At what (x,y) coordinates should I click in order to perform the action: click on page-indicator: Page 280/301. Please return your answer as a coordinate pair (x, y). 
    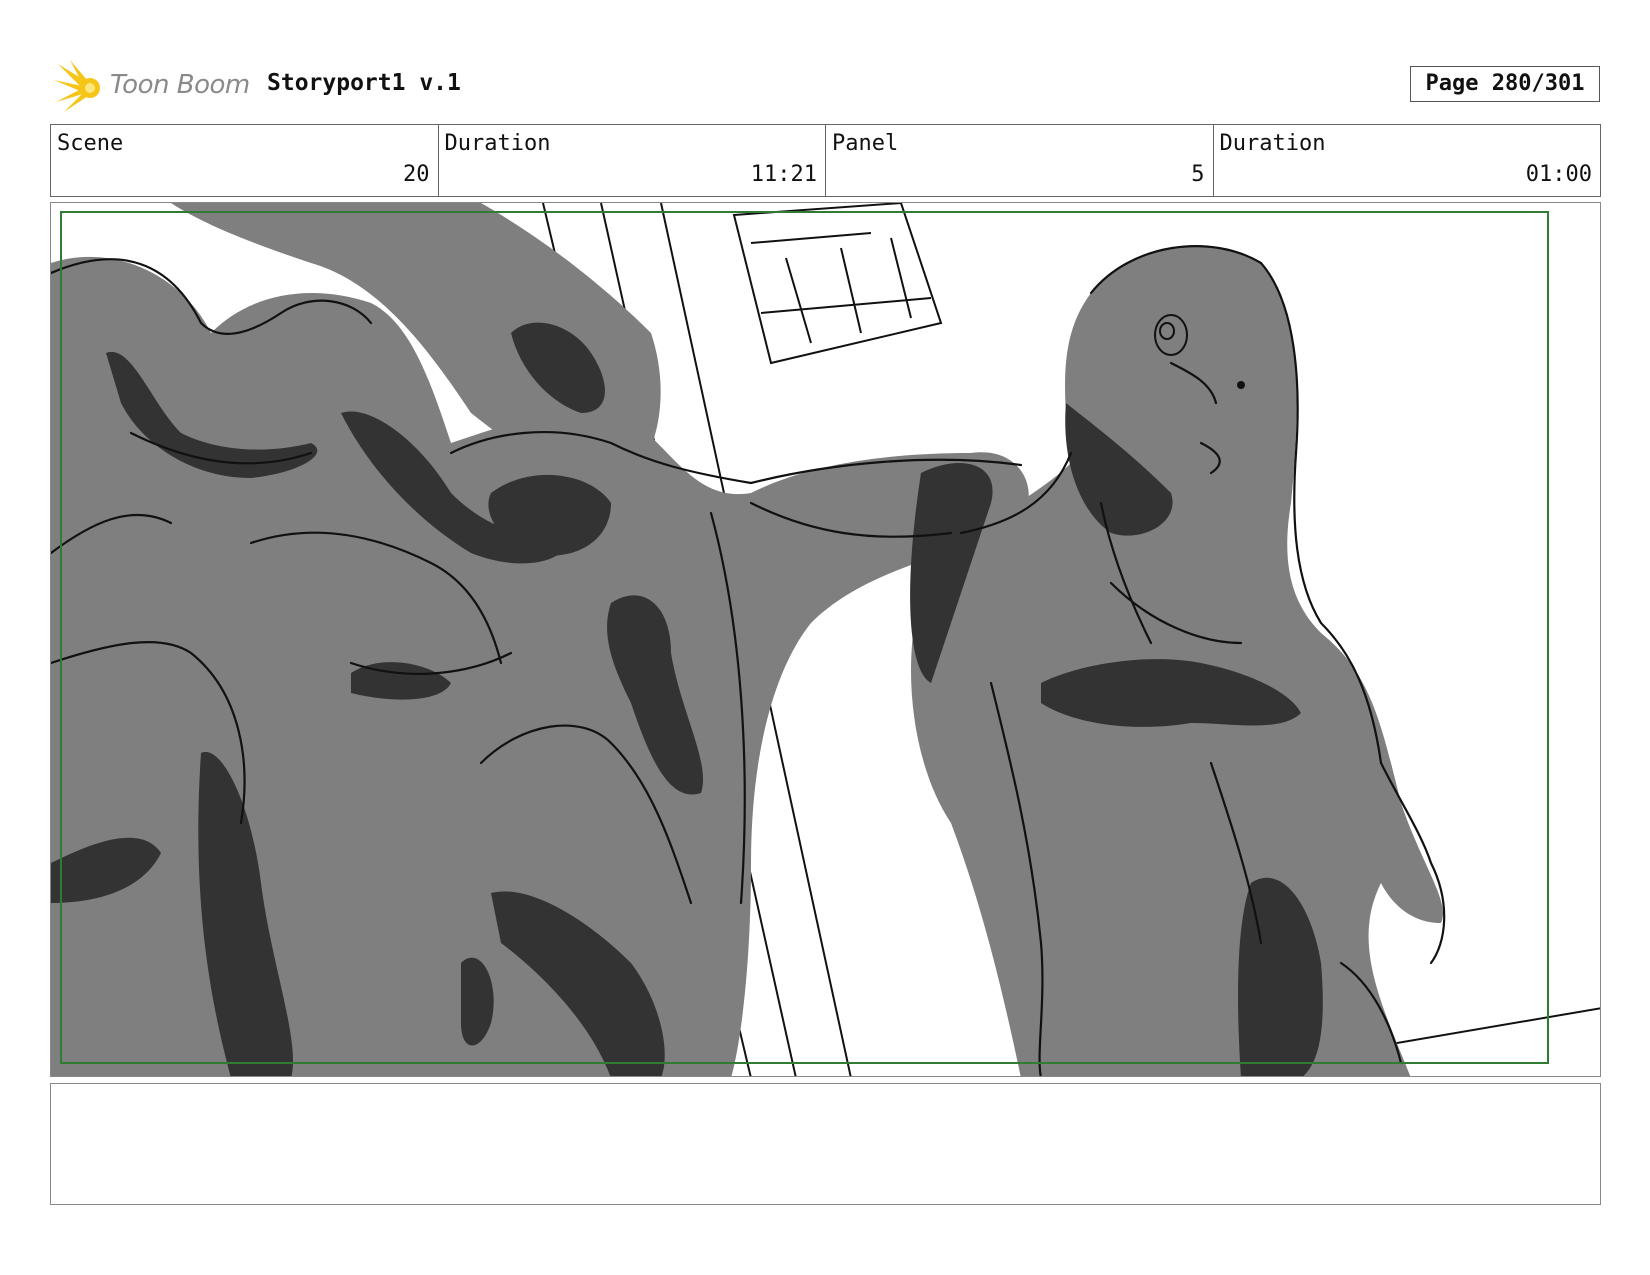
    Looking at the image, I should click on (1505, 84).